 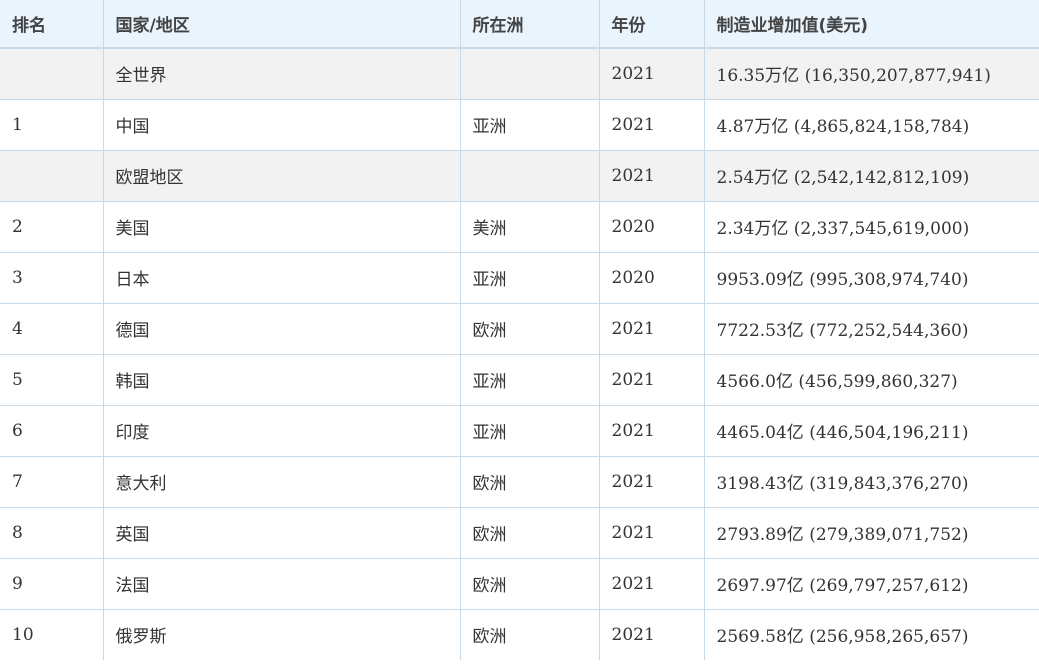 I want to click on header-value: 制造业增加值(美元), so click(x=871, y=24).